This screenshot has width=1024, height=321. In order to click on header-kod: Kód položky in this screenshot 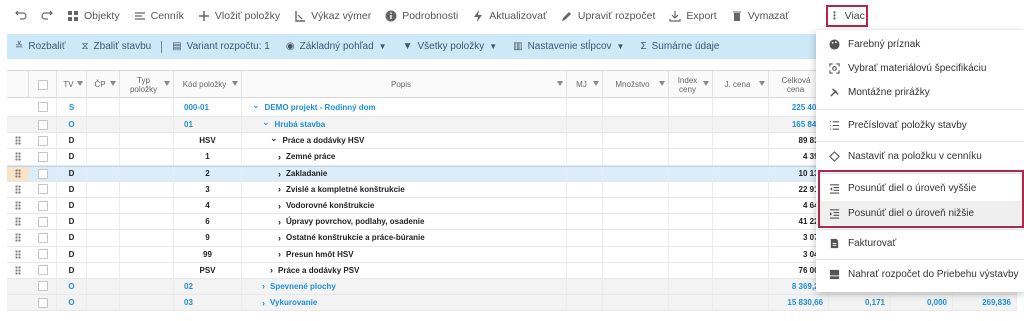, I will do `click(208, 84)`.